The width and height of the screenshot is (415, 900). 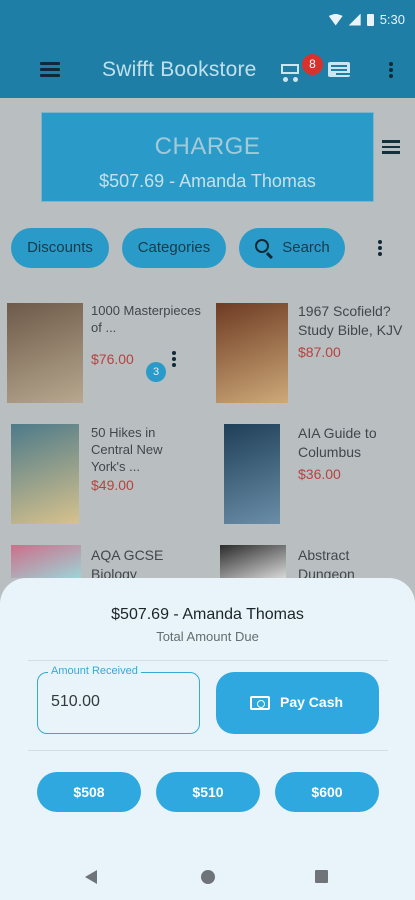 I want to click on pay-cash-button: Pay Cash, so click(x=297, y=703).